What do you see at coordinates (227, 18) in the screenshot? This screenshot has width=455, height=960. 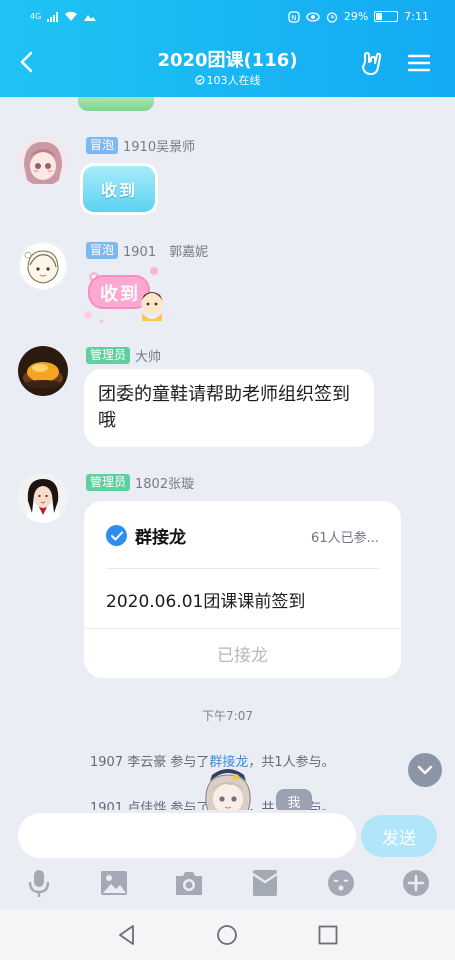 I see `status-bar: 4G N 29% 7:11` at bounding box center [227, 18].